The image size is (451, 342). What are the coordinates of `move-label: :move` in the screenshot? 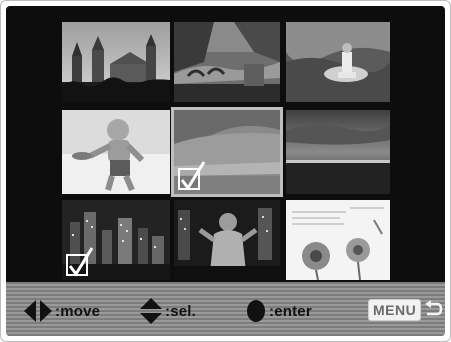 It's located at (78, 311).